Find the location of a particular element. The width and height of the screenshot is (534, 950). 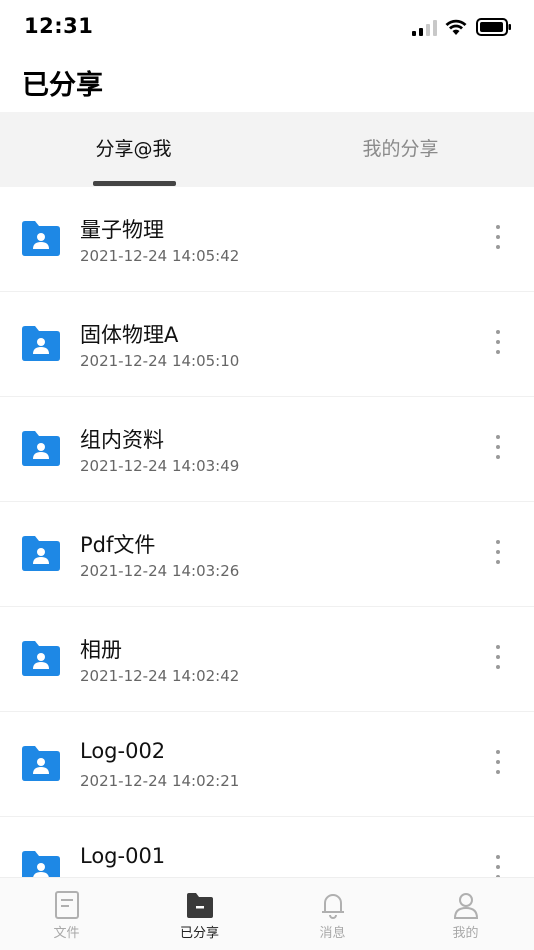

file-date: 2021-12-24 14:05:10 is located at coordinates (160, 361).